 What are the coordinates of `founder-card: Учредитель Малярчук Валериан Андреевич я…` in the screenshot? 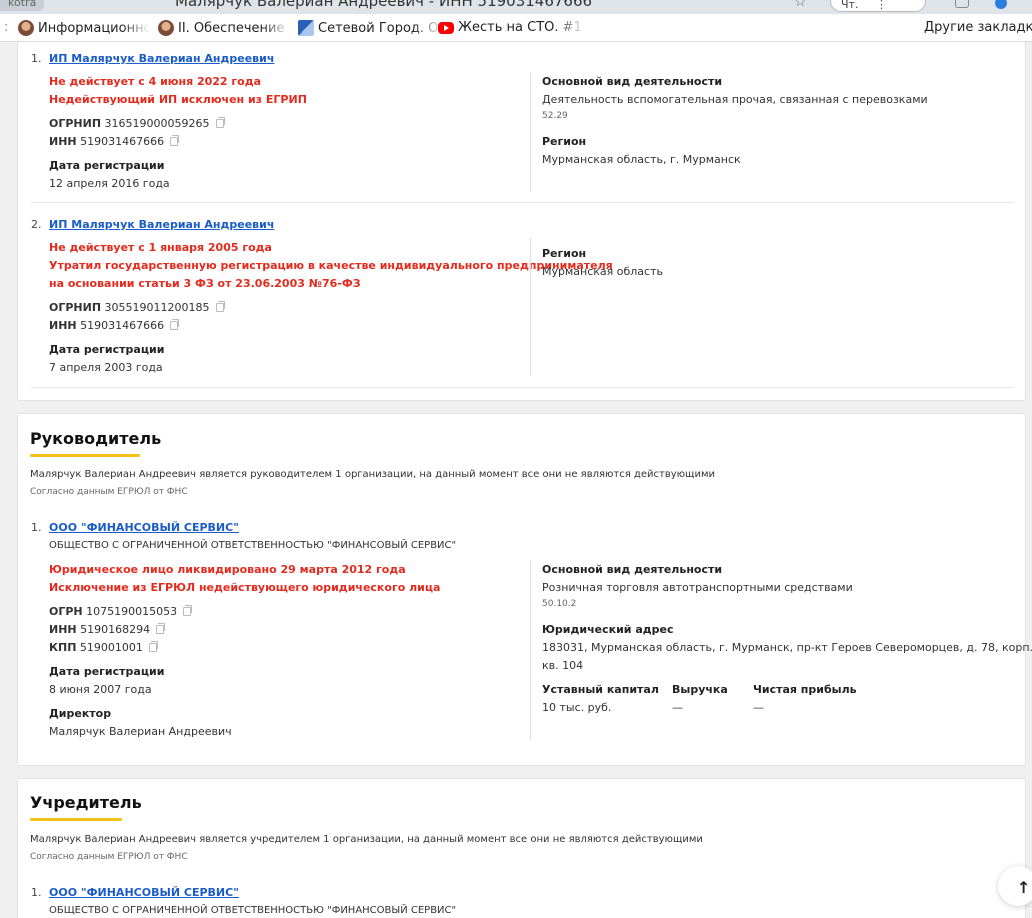 It's located at (521, 848).